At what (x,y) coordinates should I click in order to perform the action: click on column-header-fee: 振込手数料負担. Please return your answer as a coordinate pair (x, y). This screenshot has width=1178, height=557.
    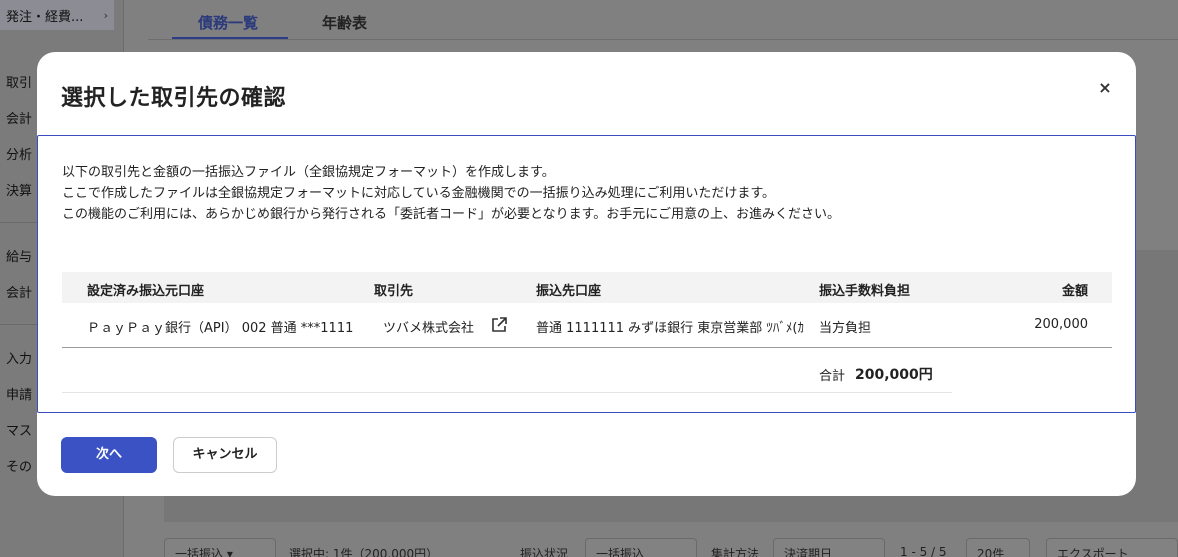
    Looking at the image, I should click on (865, 291).